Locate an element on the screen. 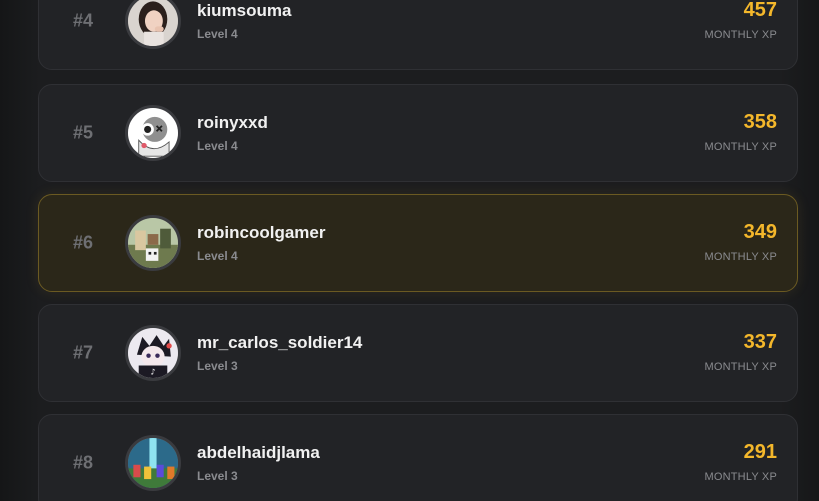  girl-photo-avatar-icon is located at coordinates (153, 23).